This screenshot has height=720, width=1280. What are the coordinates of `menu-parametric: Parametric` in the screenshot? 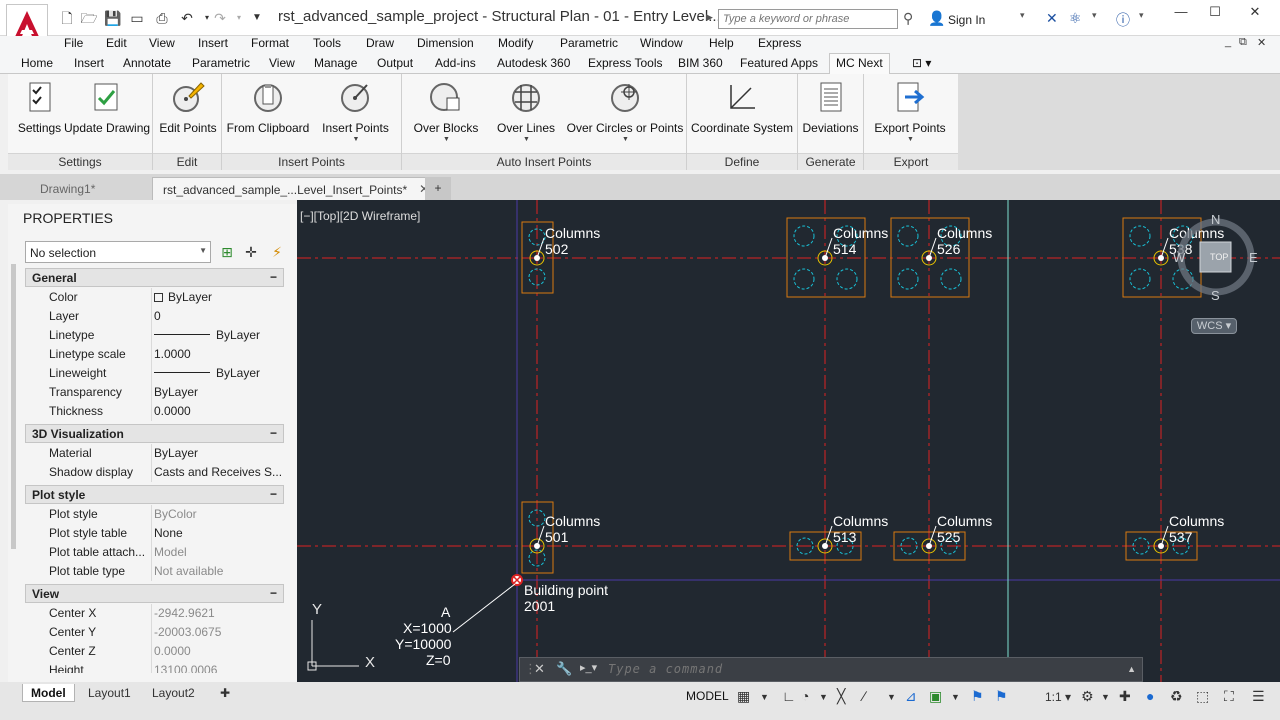 It's located at (589, 43).